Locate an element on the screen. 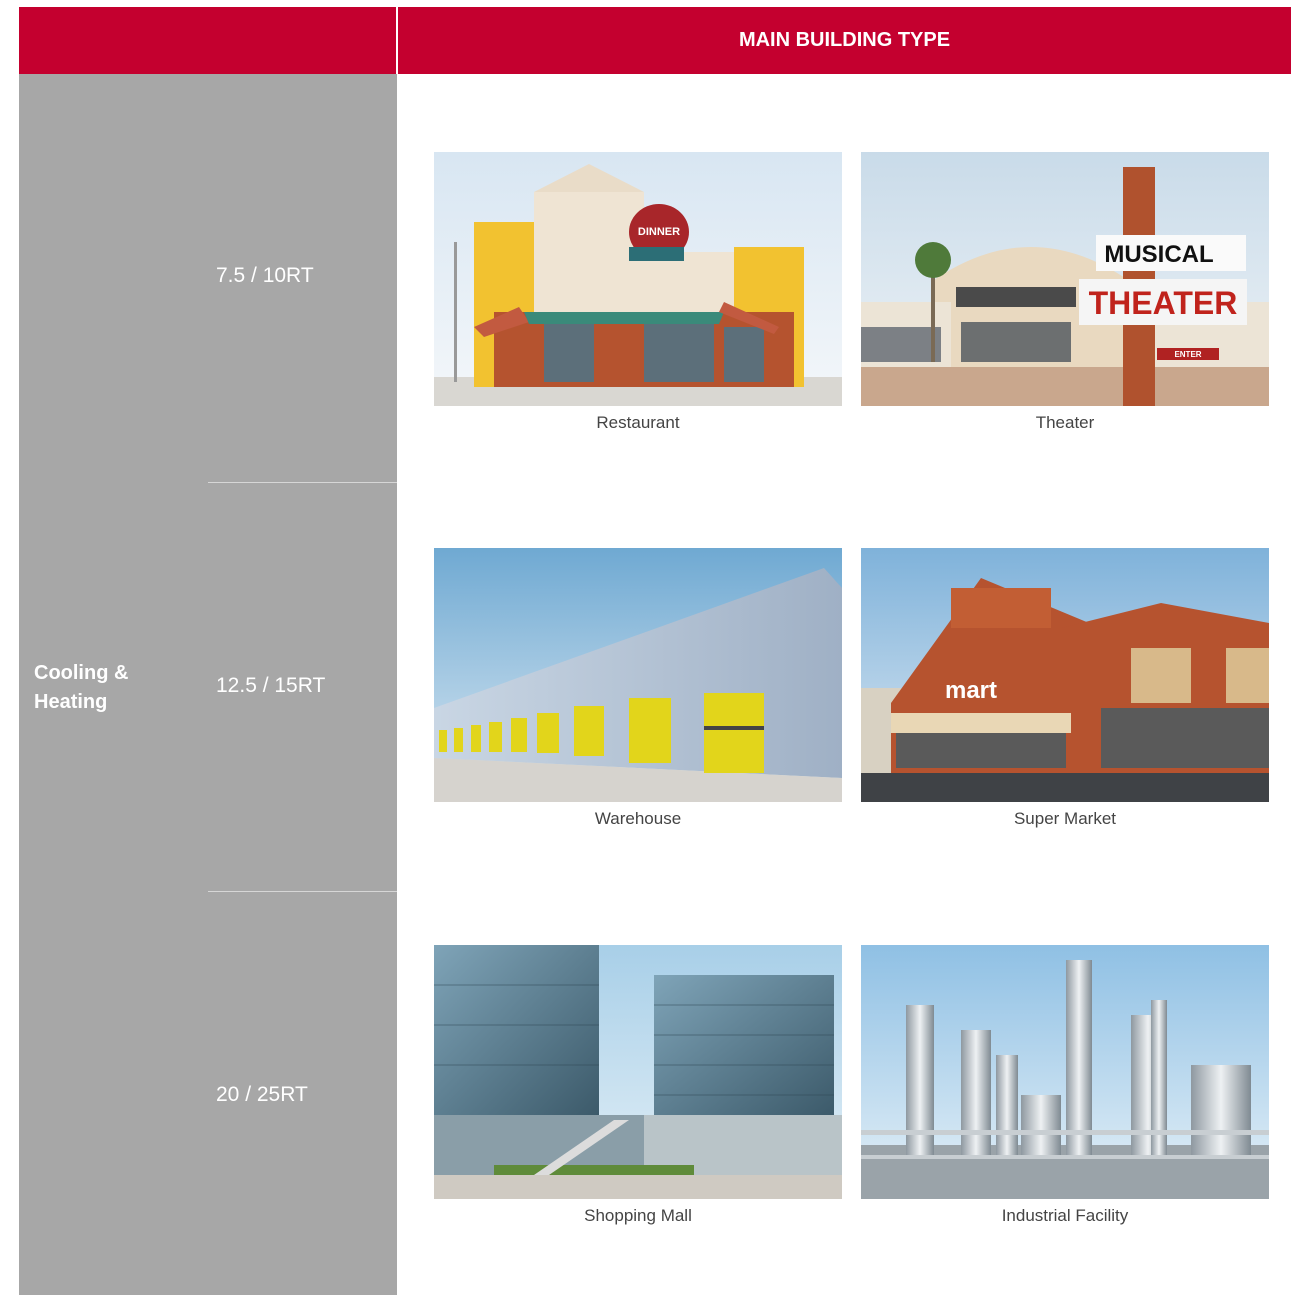  capacity-7-5-10rt: 7.5 / 10RT is located at coordinates (265, 275).